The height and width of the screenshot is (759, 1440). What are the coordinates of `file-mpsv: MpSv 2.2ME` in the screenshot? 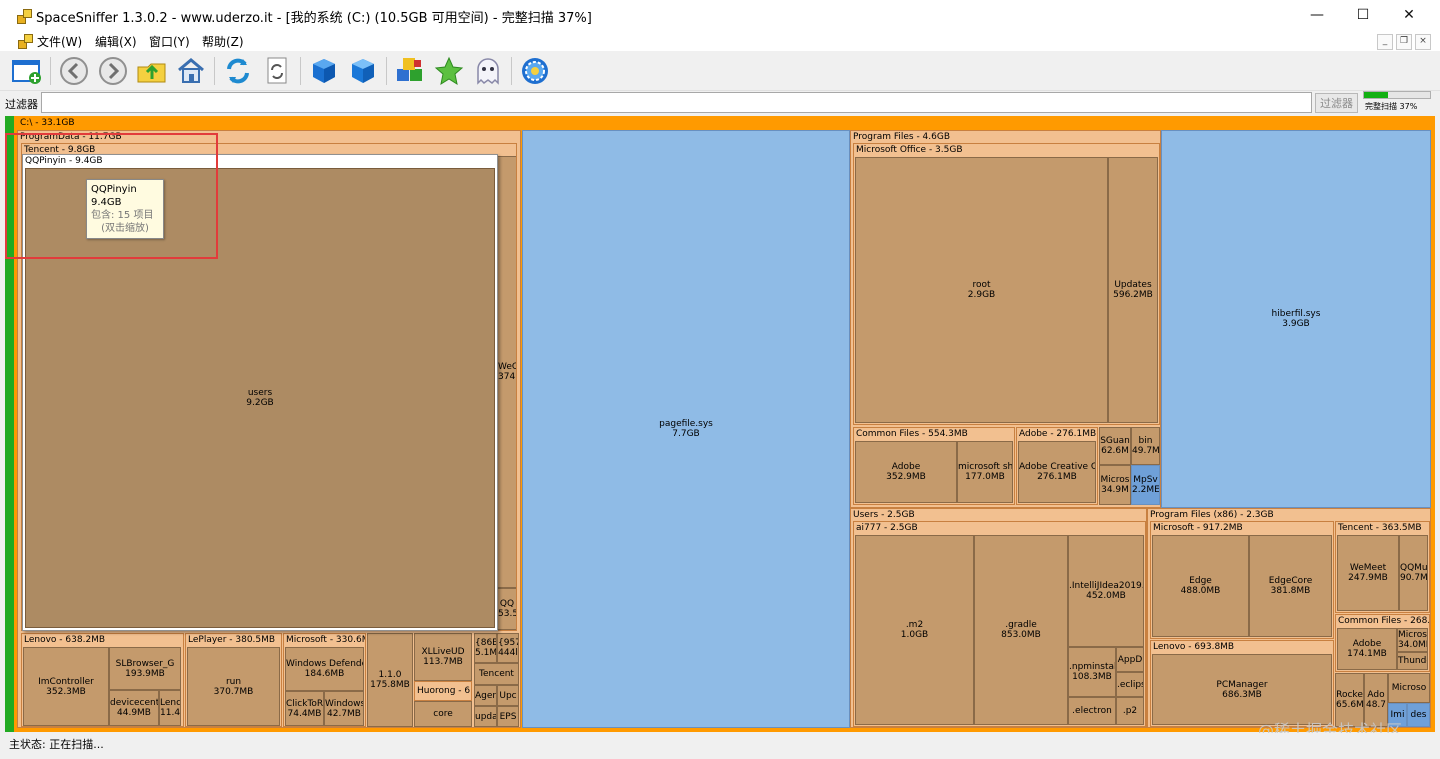 It's located at (1145, 485).